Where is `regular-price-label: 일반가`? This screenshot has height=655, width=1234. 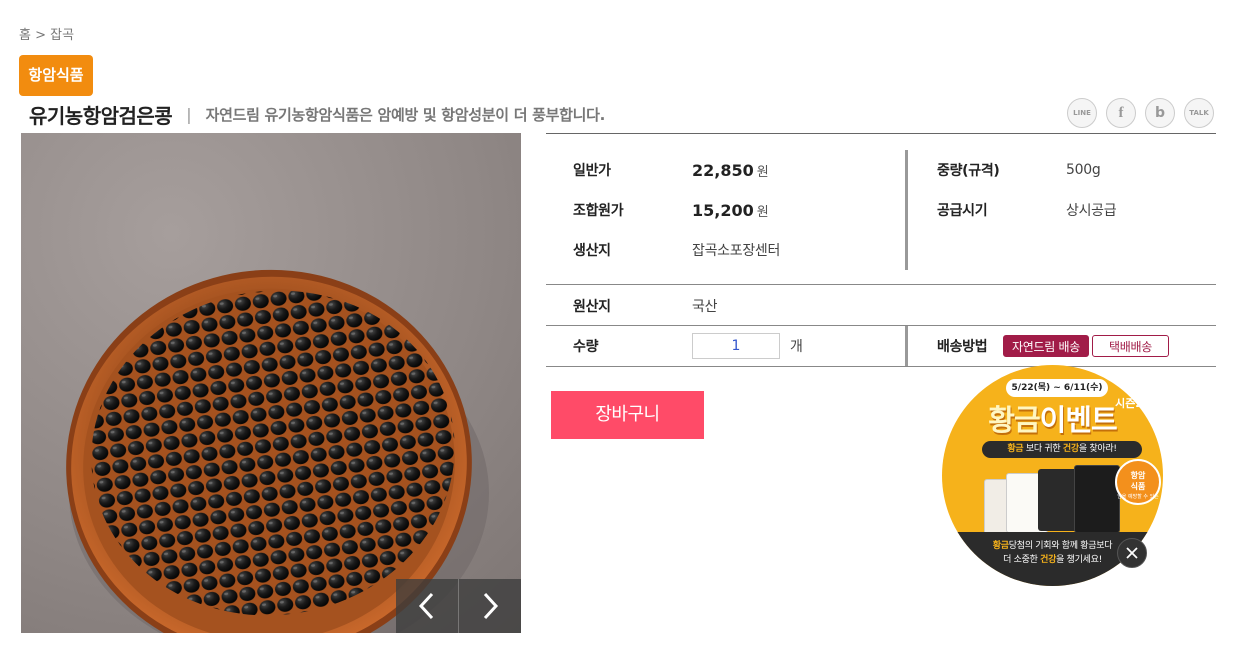 regular-price-label: 일반가 is located at coordinates (592, 171).